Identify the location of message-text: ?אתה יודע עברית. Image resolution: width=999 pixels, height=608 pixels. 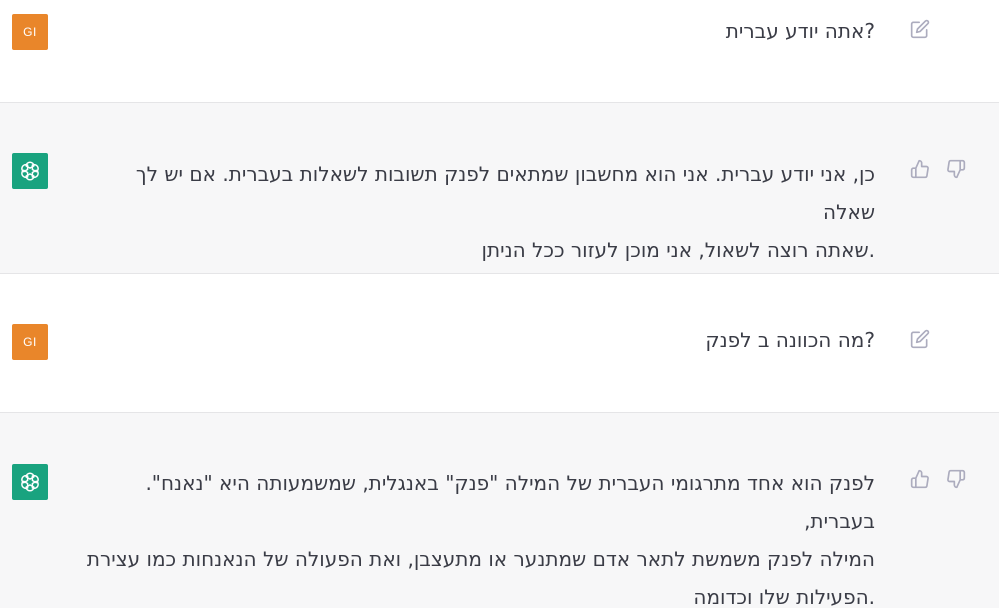
(800, 31).